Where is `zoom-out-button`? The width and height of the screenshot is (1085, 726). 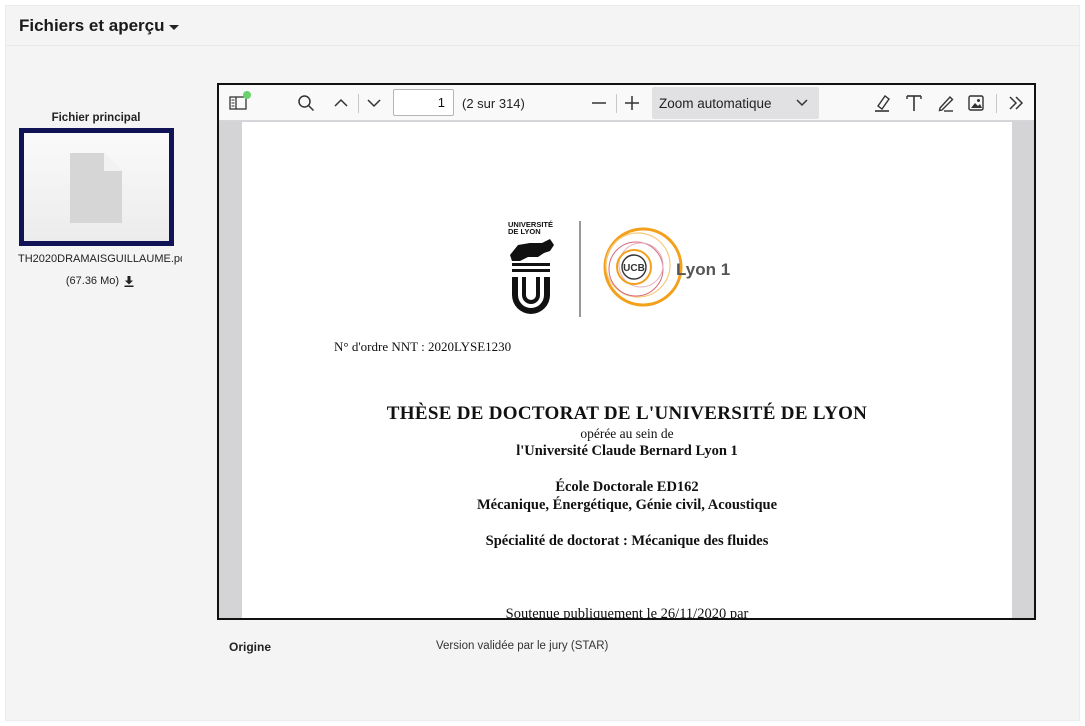 zoom-out-button is located at coordinates (599, 103).